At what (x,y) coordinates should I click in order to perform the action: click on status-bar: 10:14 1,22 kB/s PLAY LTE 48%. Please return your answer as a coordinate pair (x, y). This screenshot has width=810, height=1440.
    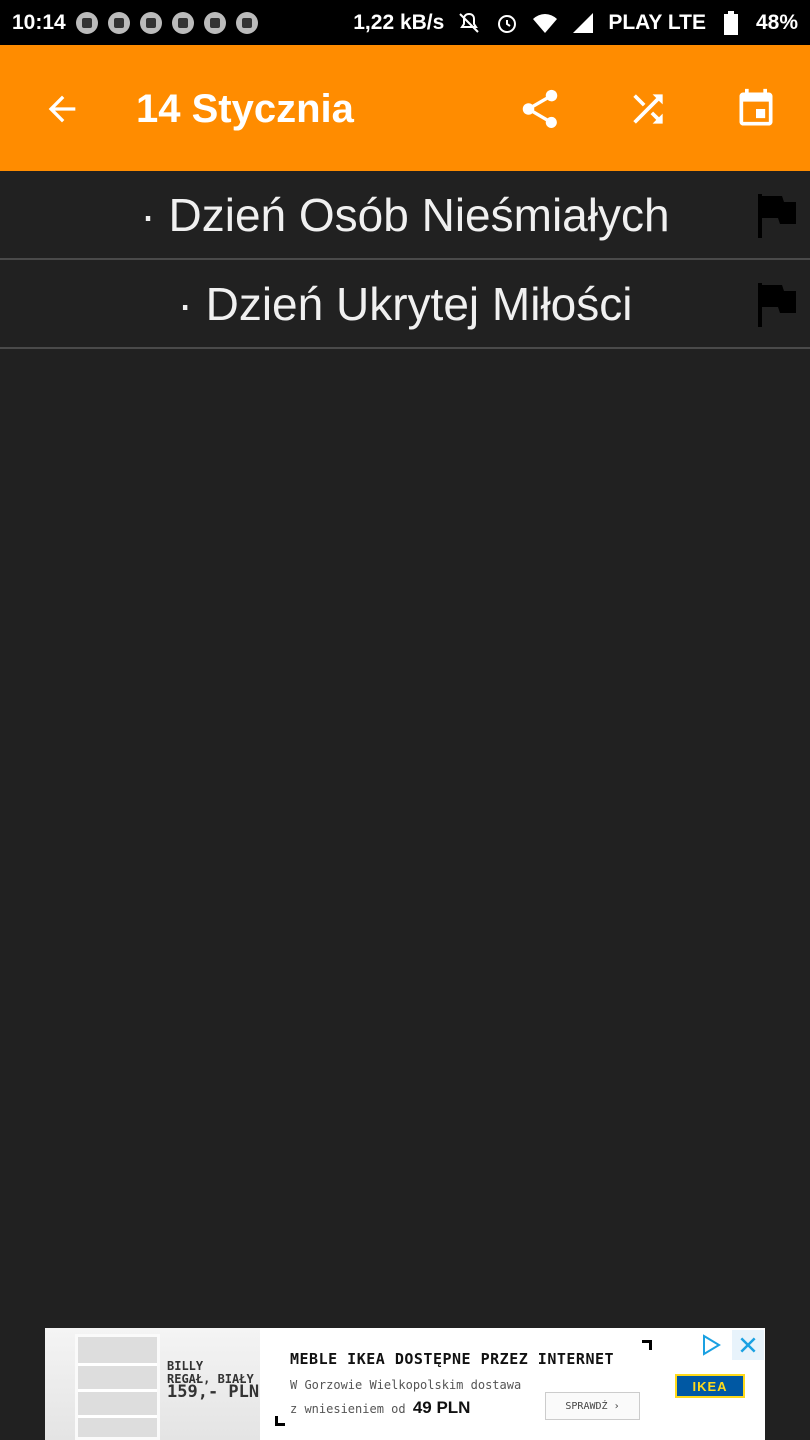
    Looking at the image, I should click on (405, 22).